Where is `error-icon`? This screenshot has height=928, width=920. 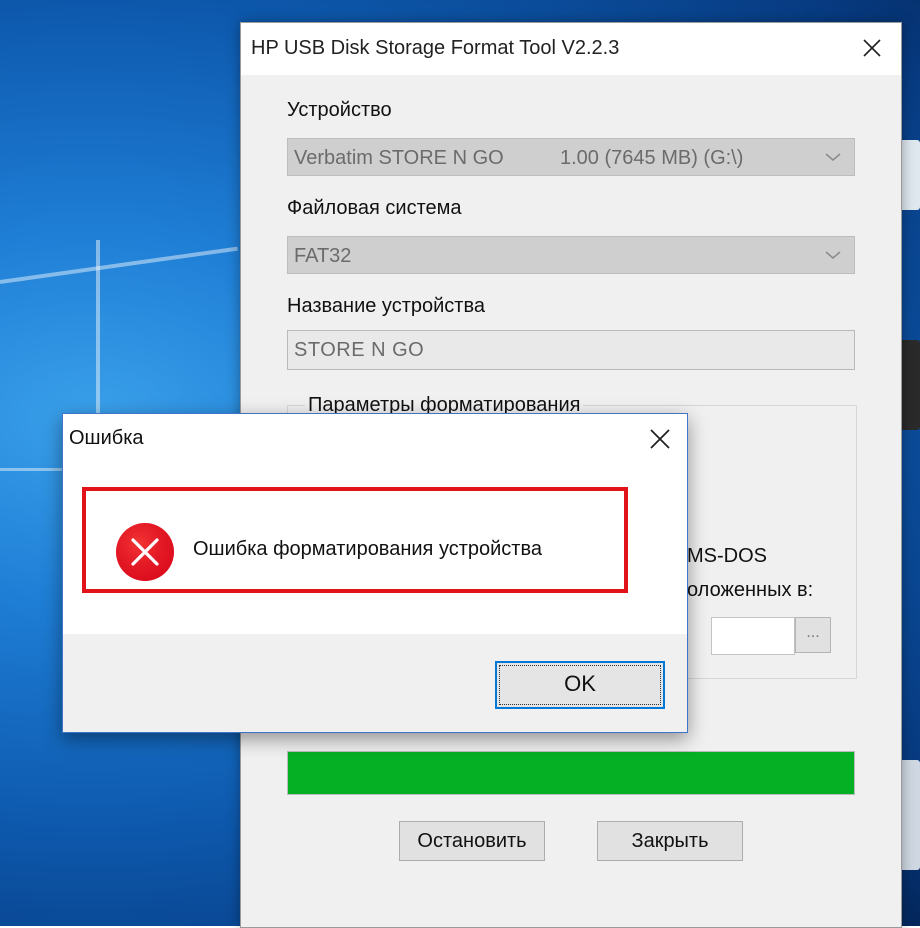 error-icon is located at coordinates (145, 552).